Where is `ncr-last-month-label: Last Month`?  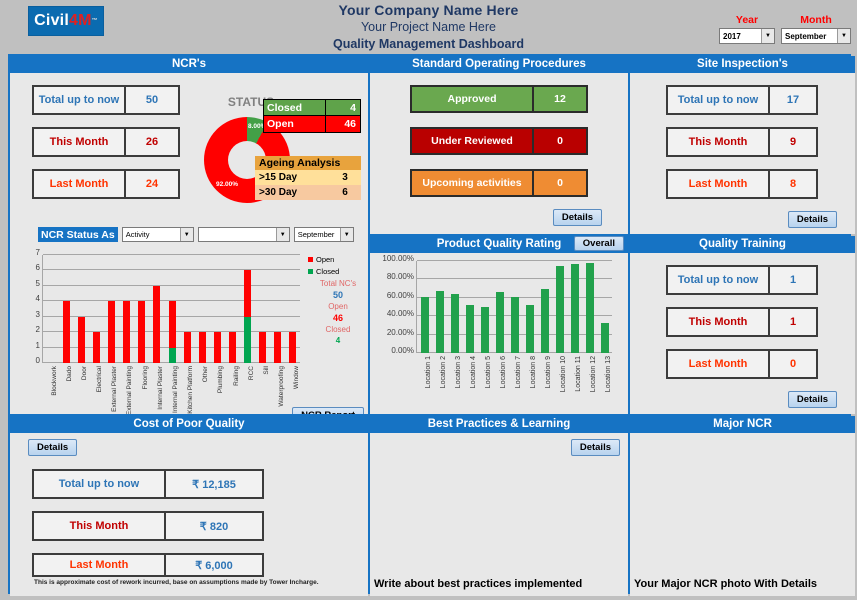 ncr-last-month-label: Last Month is located at coordinates (80, 184).